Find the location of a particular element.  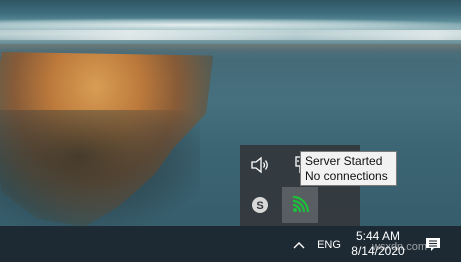

svg-text: S is located at coordinates (259, 206).